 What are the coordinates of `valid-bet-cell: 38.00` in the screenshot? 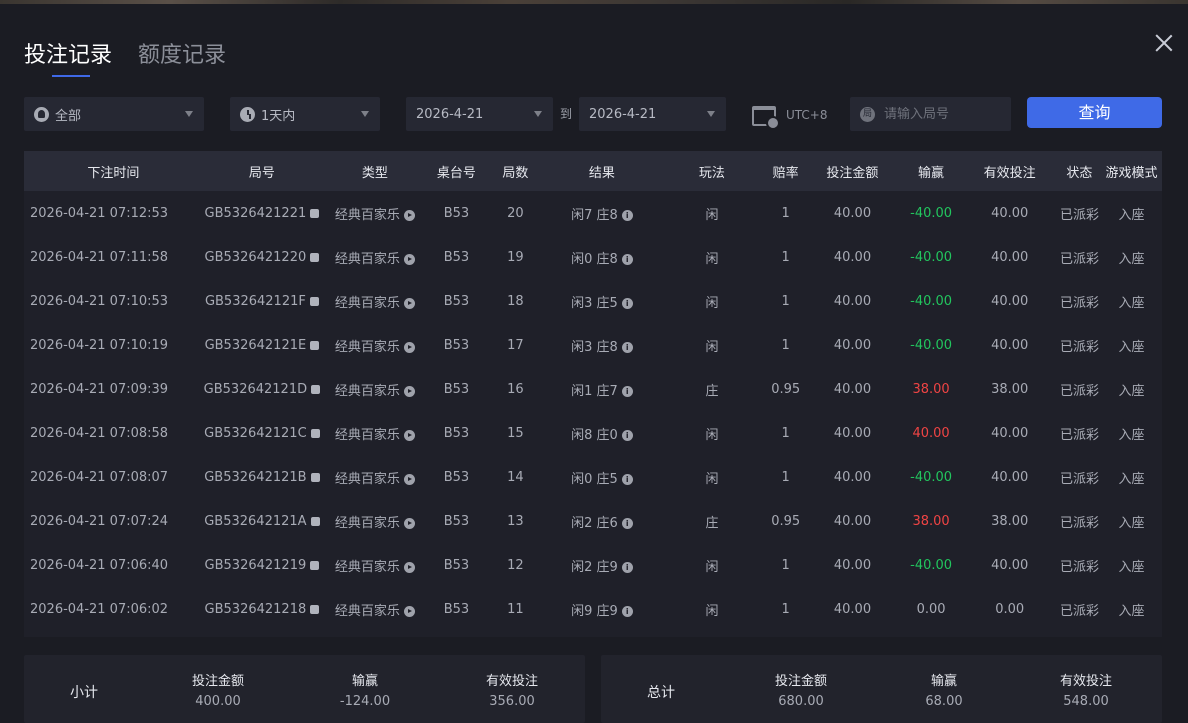 It's located at (1010, 389).